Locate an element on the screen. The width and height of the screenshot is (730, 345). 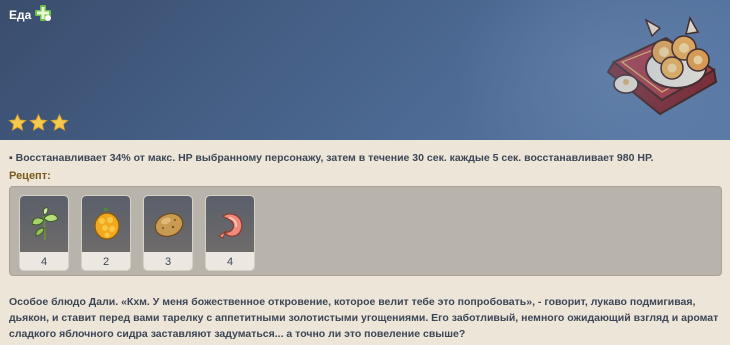
dish-pastry-plate-icon is located at coordinates (662, 66).